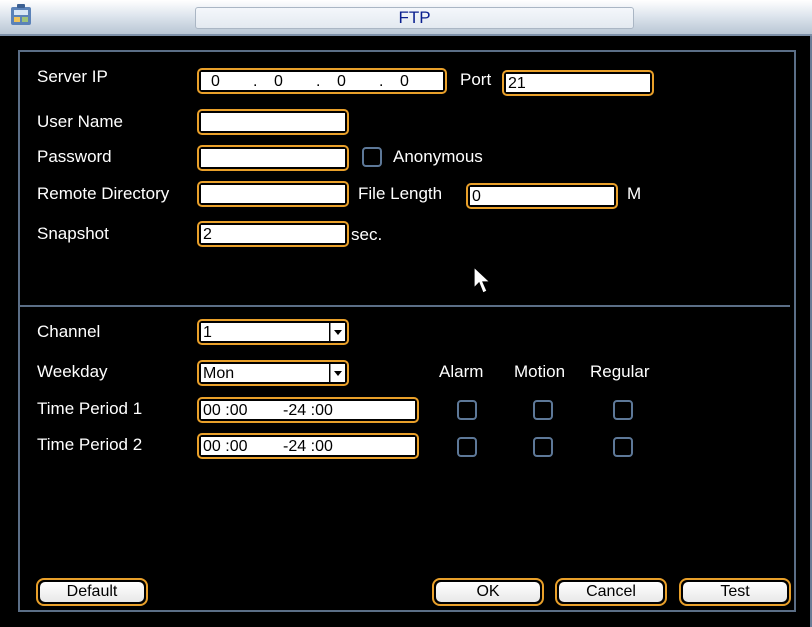 The image size is (812, 627). I want to click on section-divider, so click(405, 306).